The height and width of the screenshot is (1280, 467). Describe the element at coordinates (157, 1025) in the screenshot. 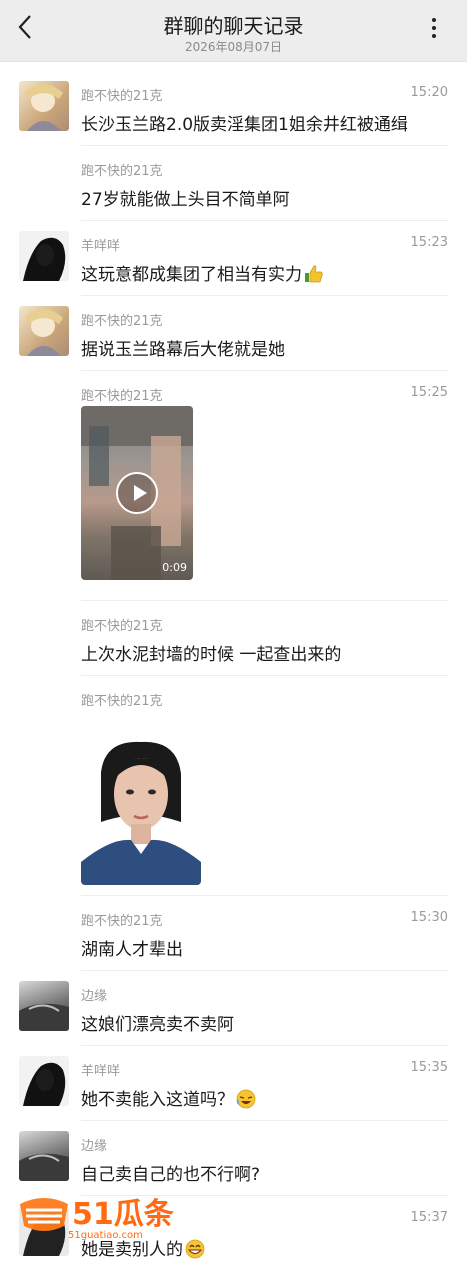

I see `message-text: 这娘们漂亮卖不卖阿` at that location.